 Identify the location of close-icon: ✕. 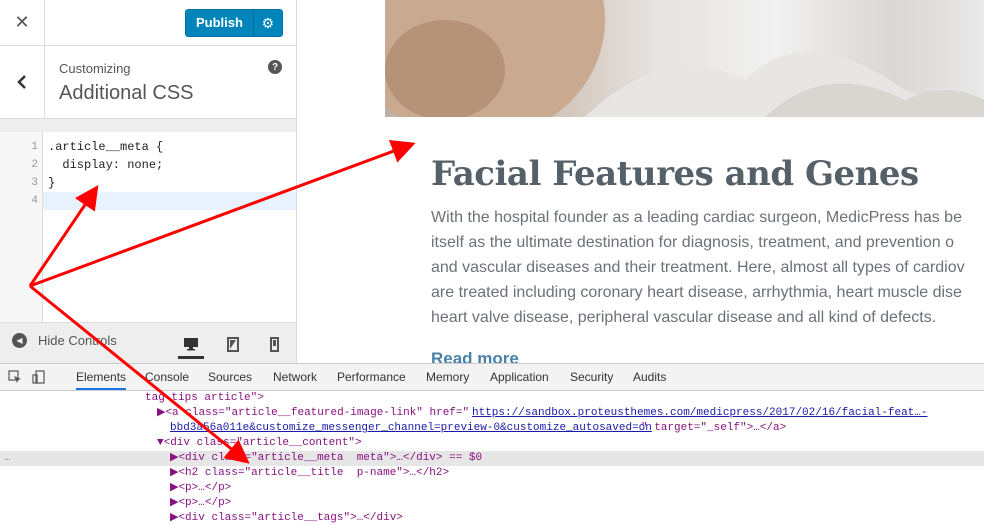
(22, 22).